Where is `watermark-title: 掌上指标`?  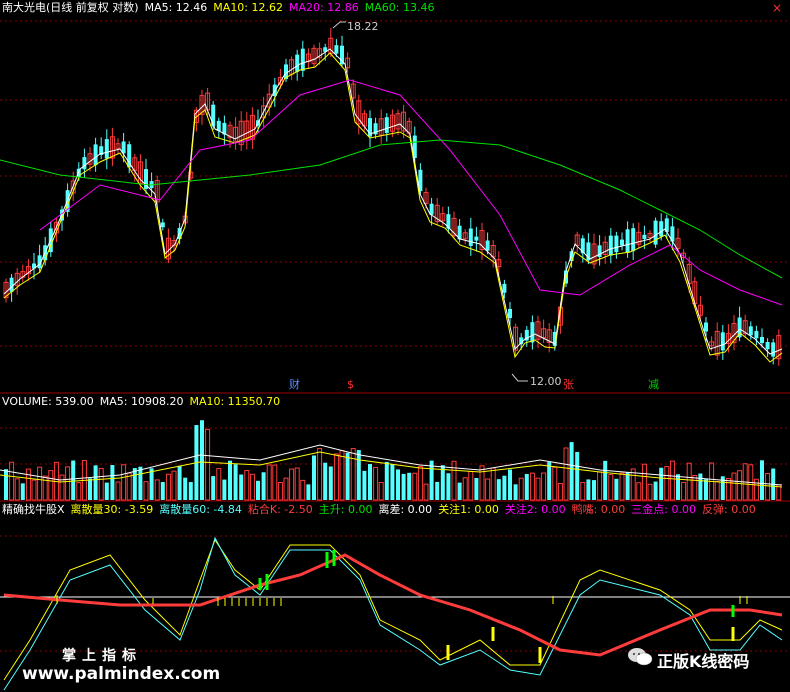 watermark-title: 掌上指标 is located at coordinates (102, 656).